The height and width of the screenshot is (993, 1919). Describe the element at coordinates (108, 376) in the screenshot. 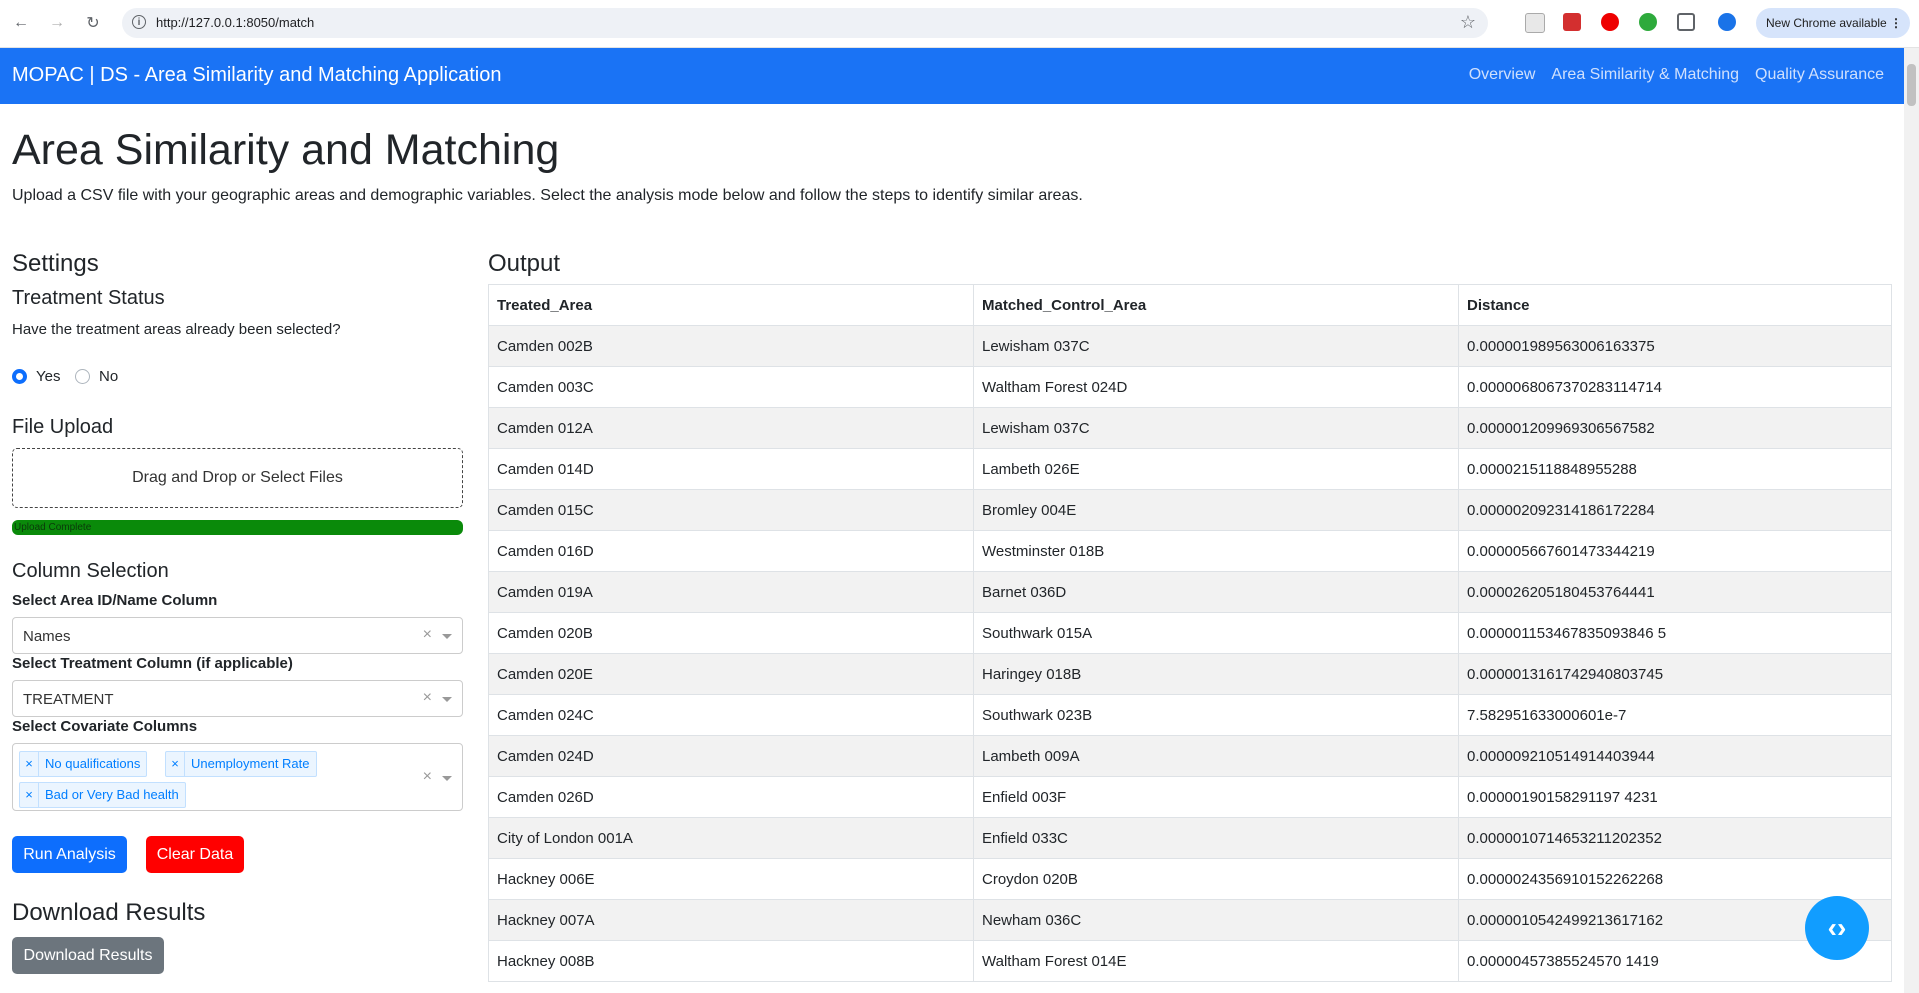

I see `radio-no-label: No` at that location.